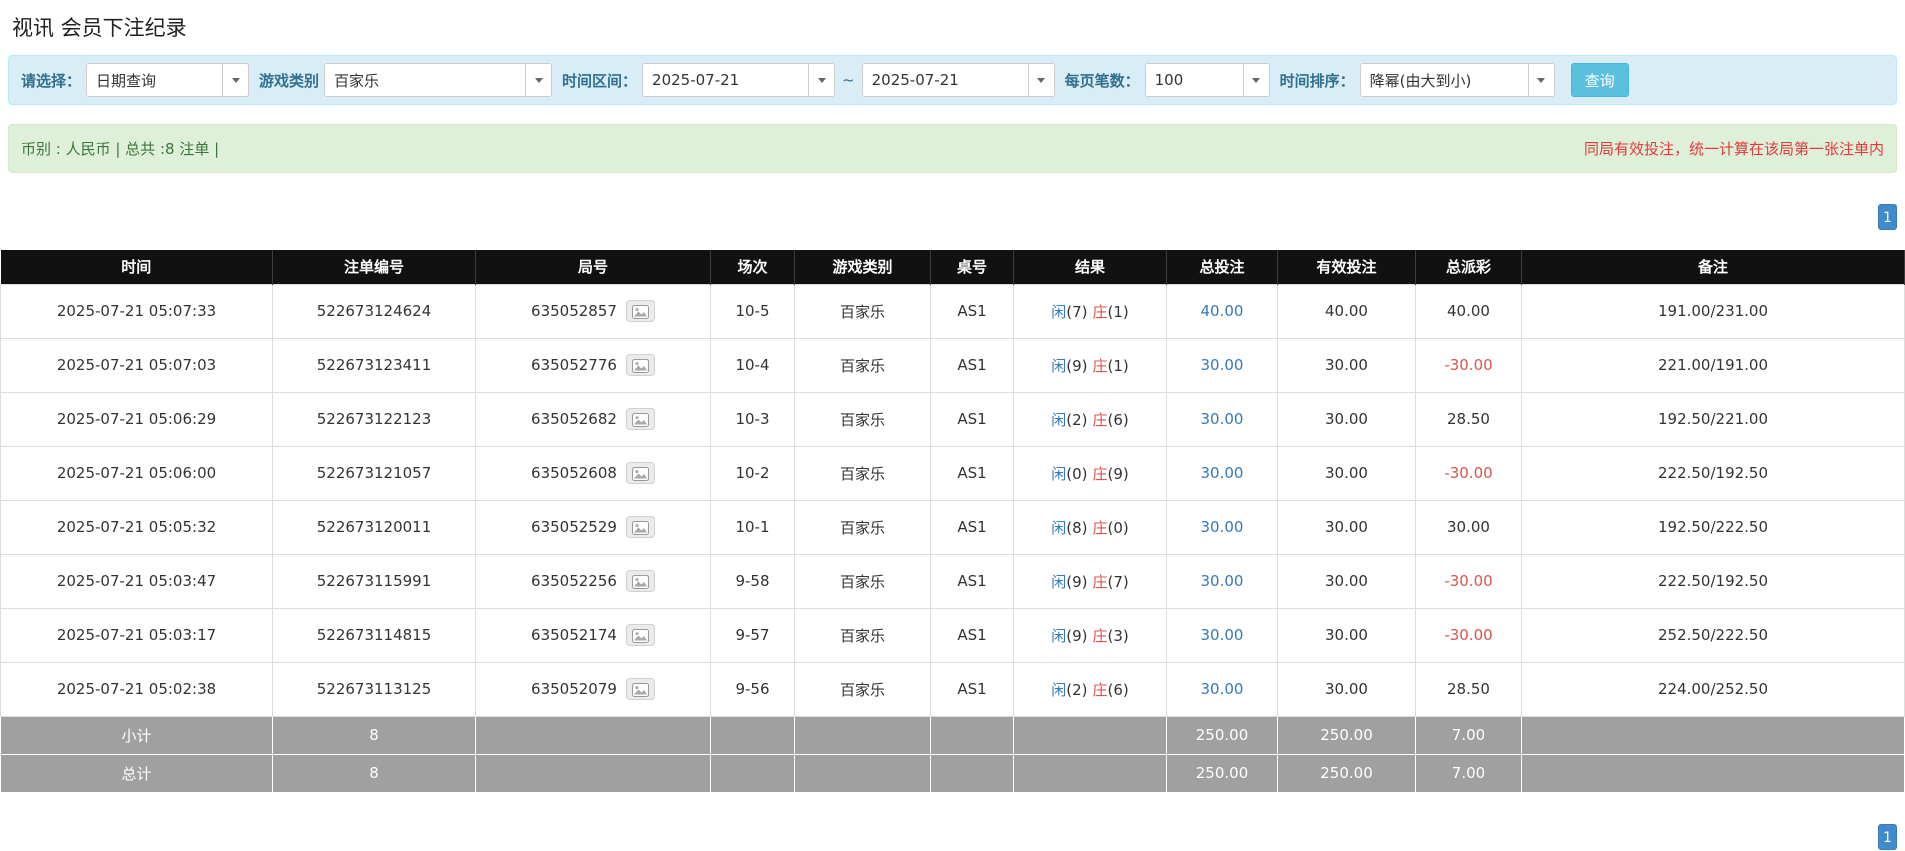 The image size is (1905, 851). I want to click on banker-result-label: 庄, so click(1100, 365).